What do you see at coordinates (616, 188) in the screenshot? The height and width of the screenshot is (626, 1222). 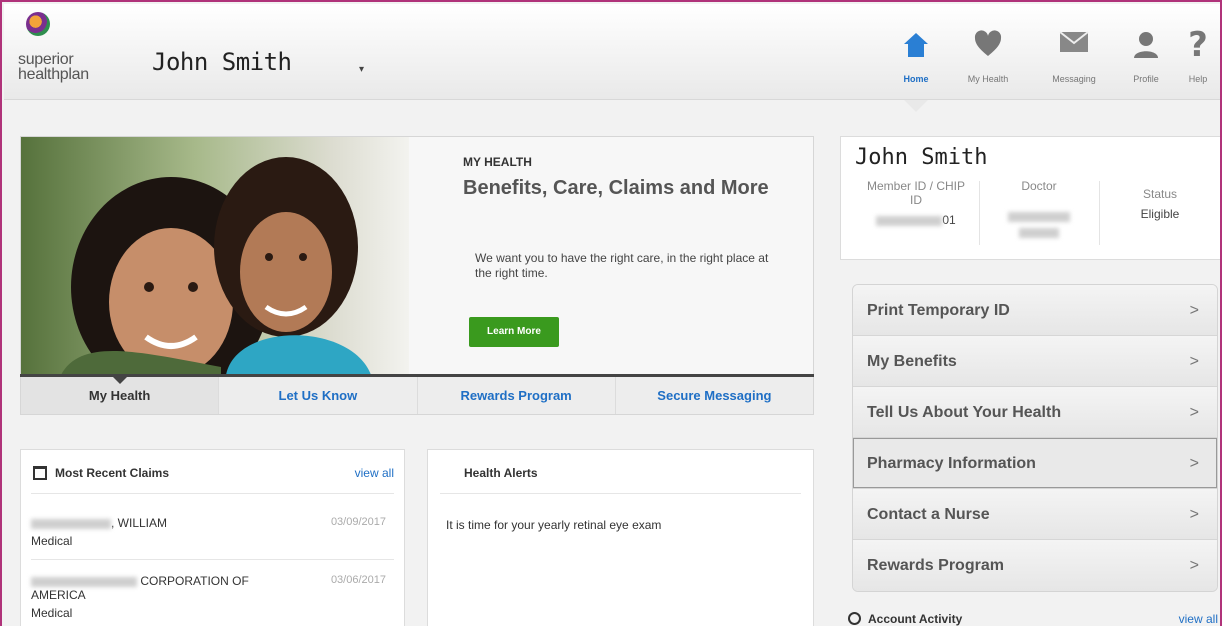 I see `hero-title: Benefits, Care, Claims and More` at bounding box center [616, 188].